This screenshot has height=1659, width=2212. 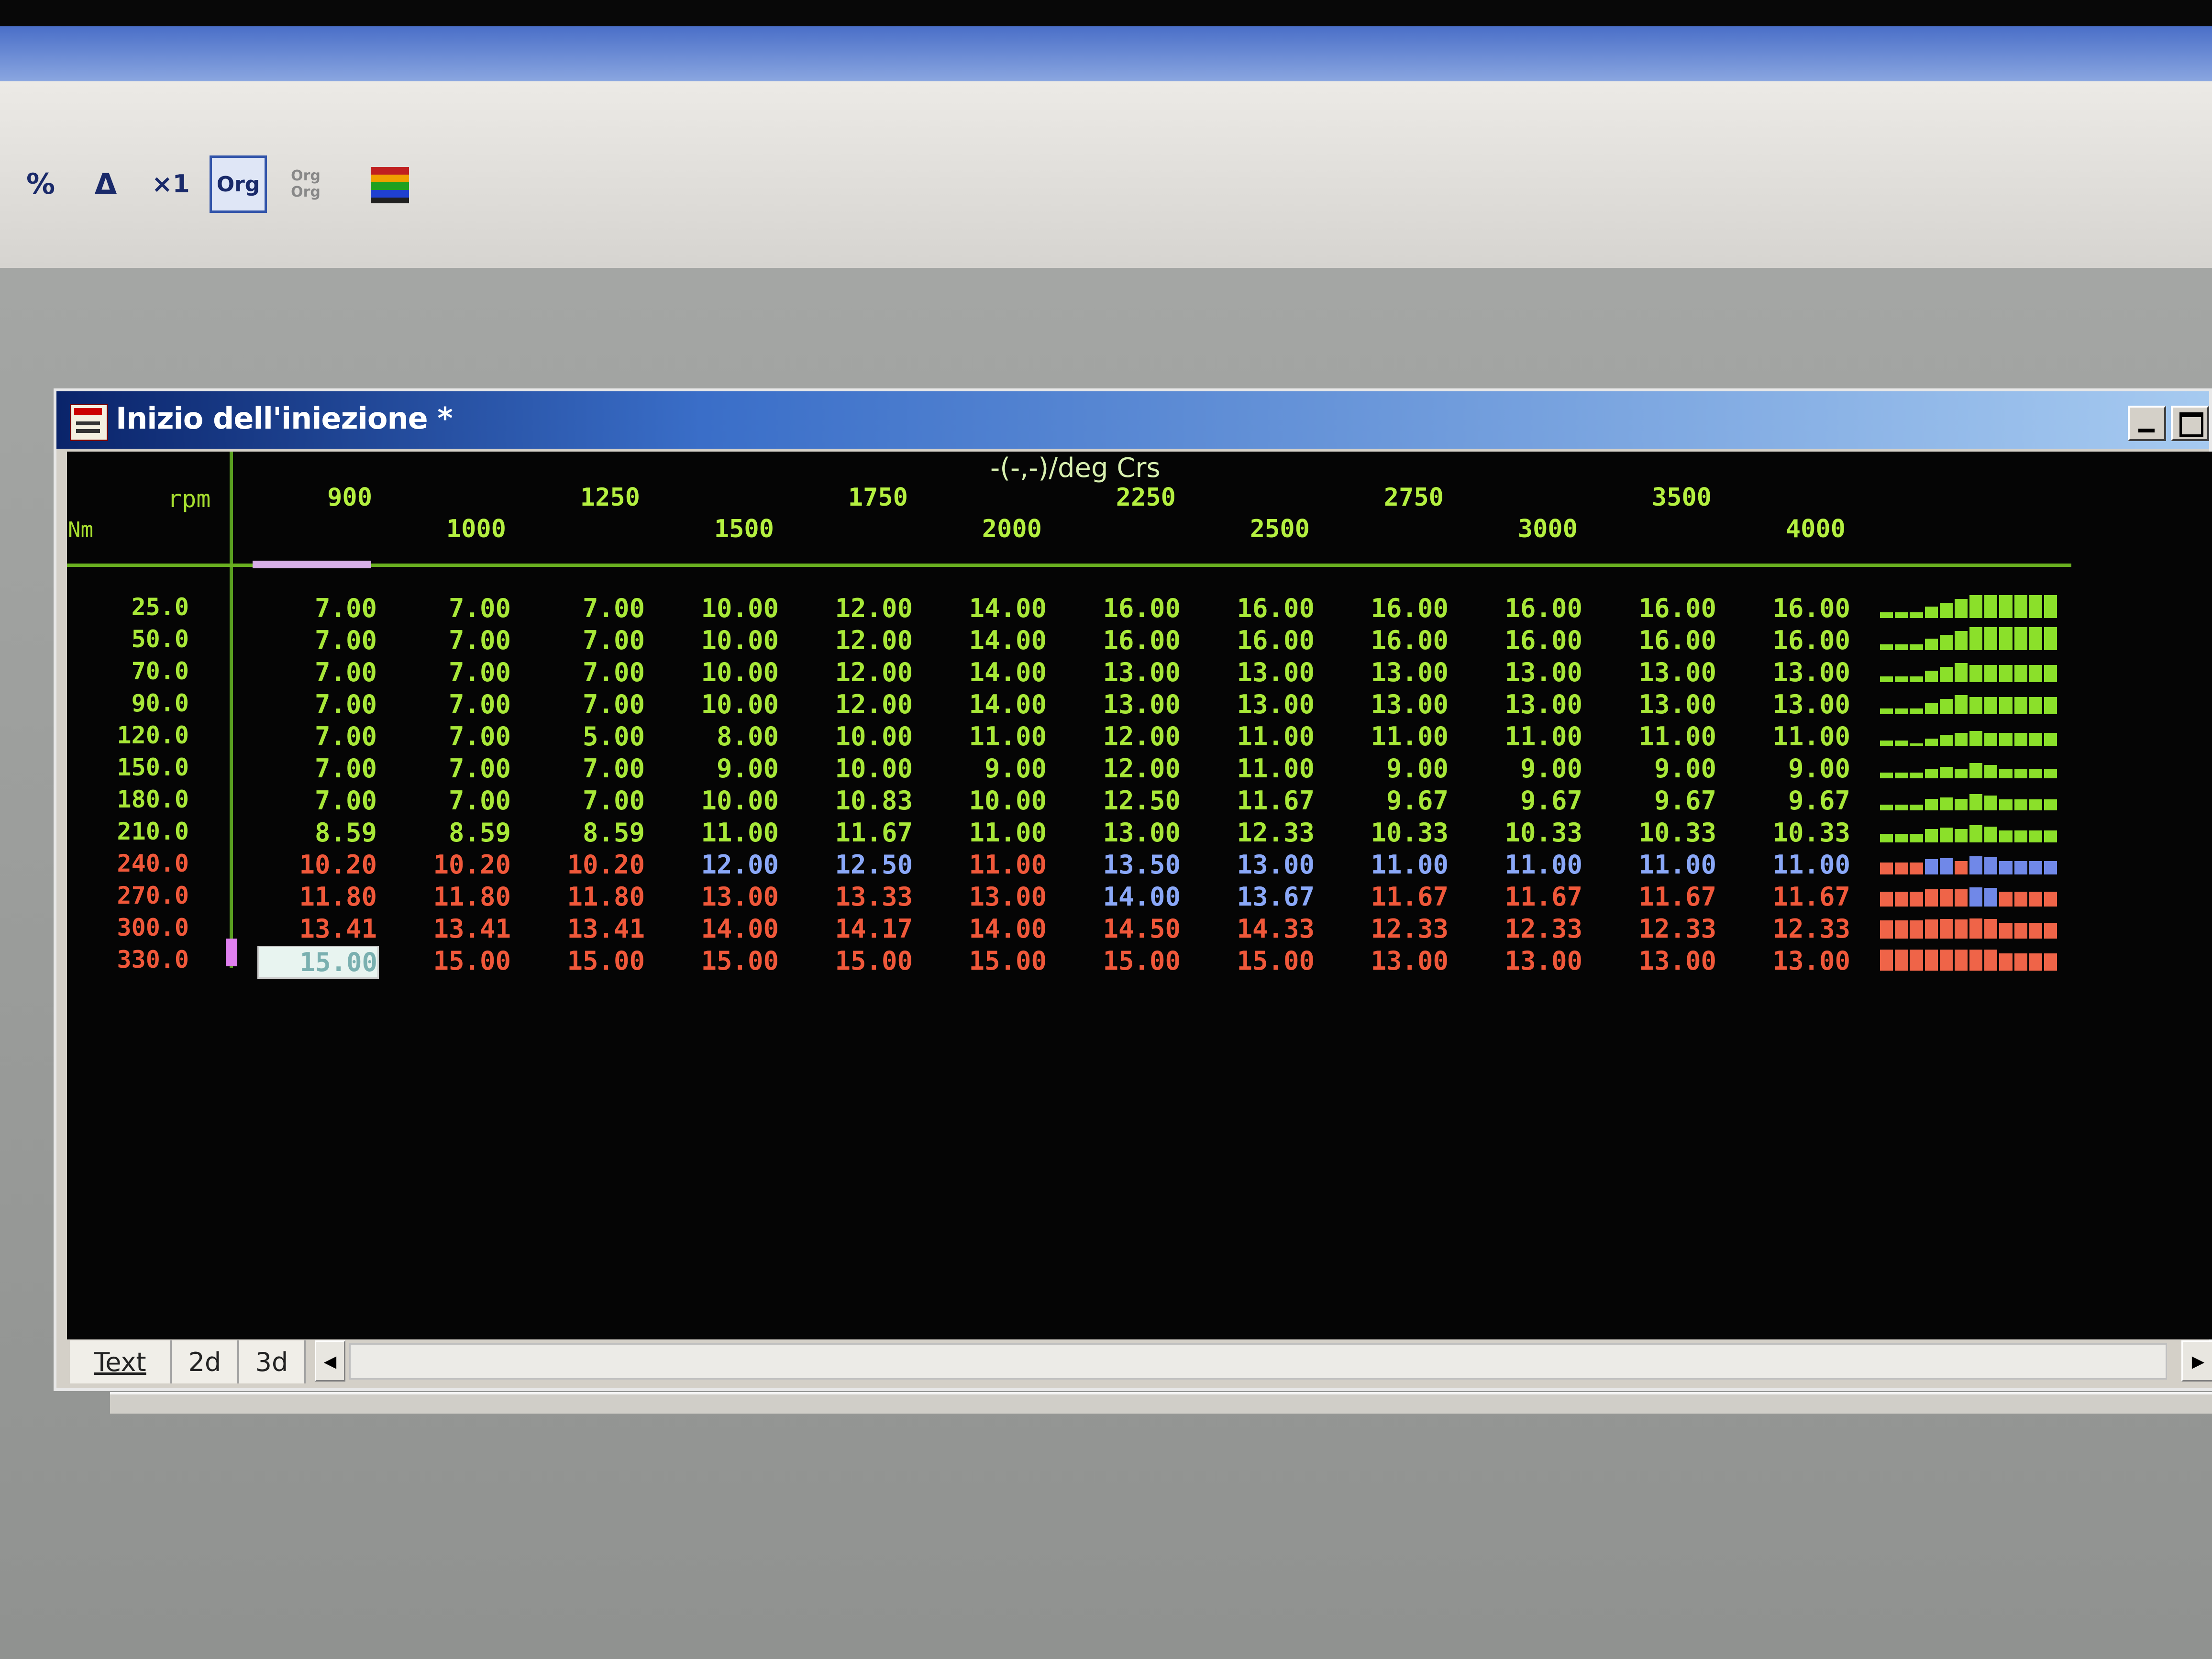 What do you see at coordinates (719, 736) in the screenshot?
I see `table-cell: 8.00` at bounding box center [719, 736].